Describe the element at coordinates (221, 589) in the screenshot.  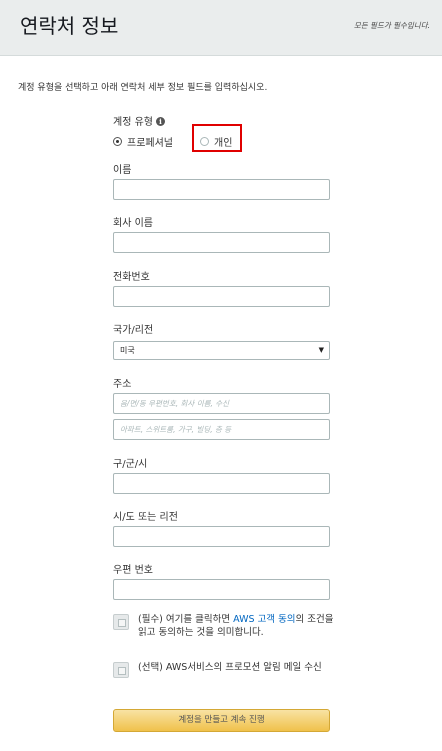
I see `postal-input` at that location.